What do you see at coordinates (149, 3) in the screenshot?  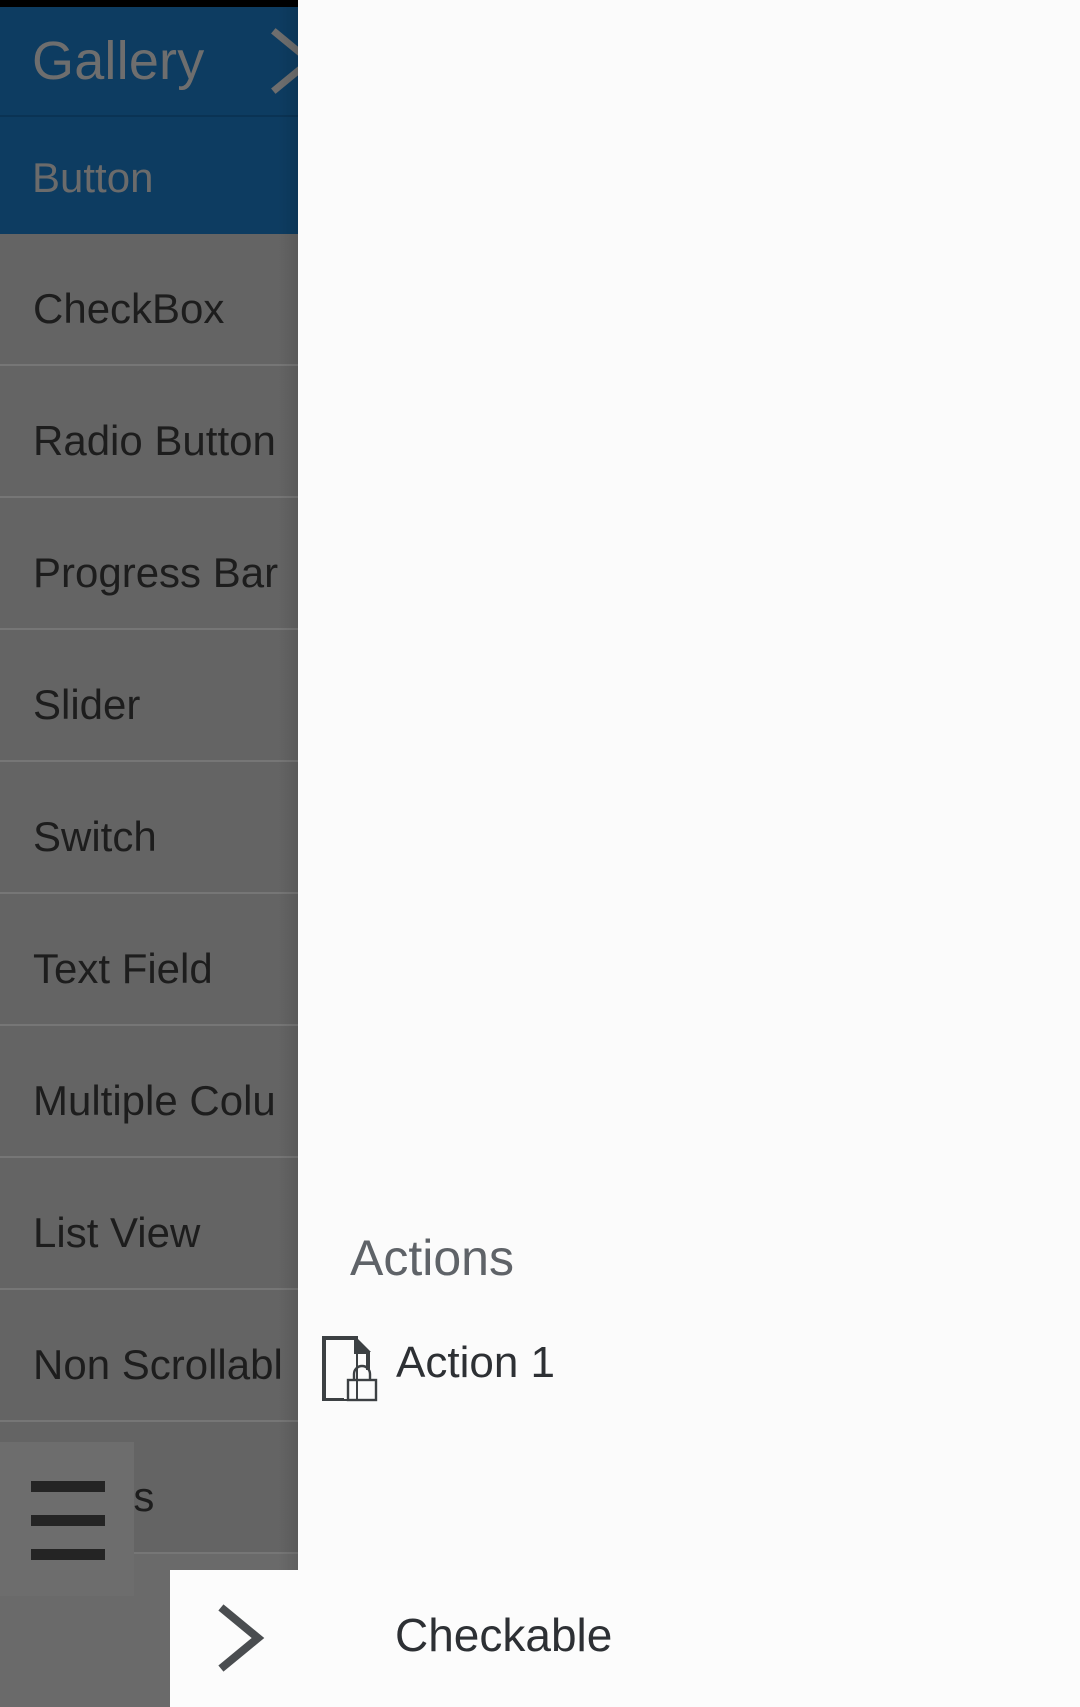 I see `status-bar-strip` at bounding box center [149, 3].